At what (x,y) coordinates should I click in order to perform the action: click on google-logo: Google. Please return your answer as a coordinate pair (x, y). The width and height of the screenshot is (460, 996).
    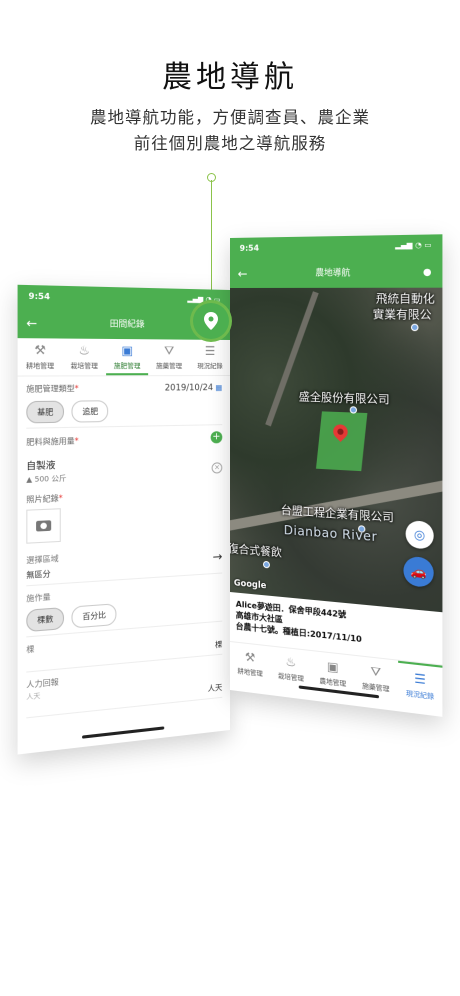
    Looking at the image, I should click on (250, 585).